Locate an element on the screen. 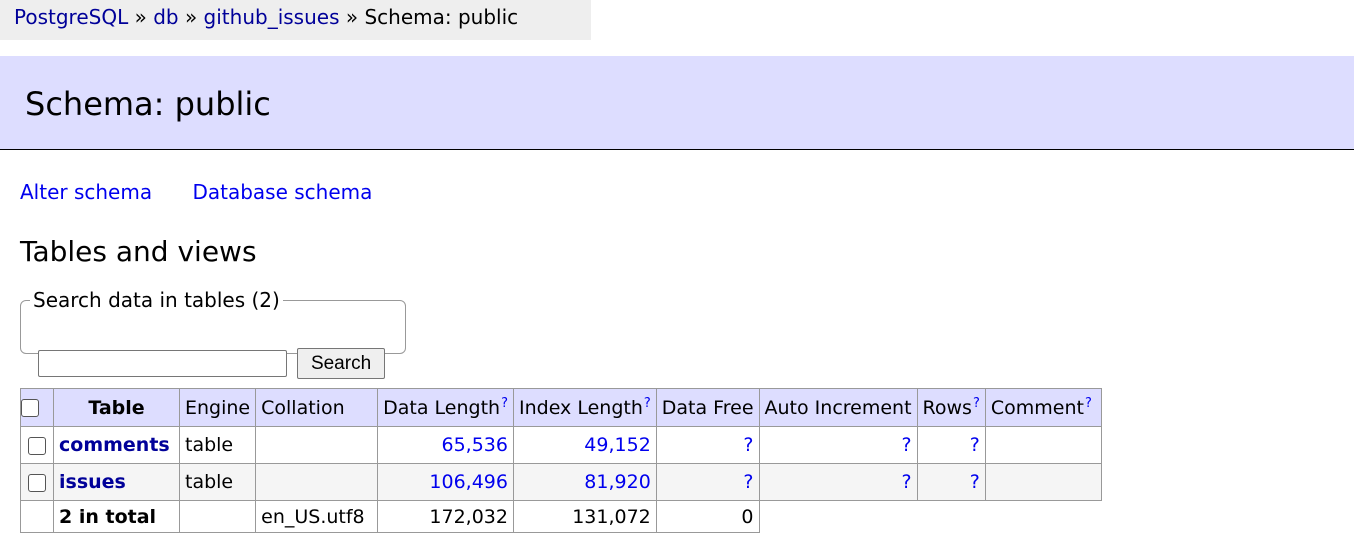 The width and height of the screenshot is (1354, 544). table-row: comments table 65,536 49,152 ? ? ? is located at coordinates (561, 445).